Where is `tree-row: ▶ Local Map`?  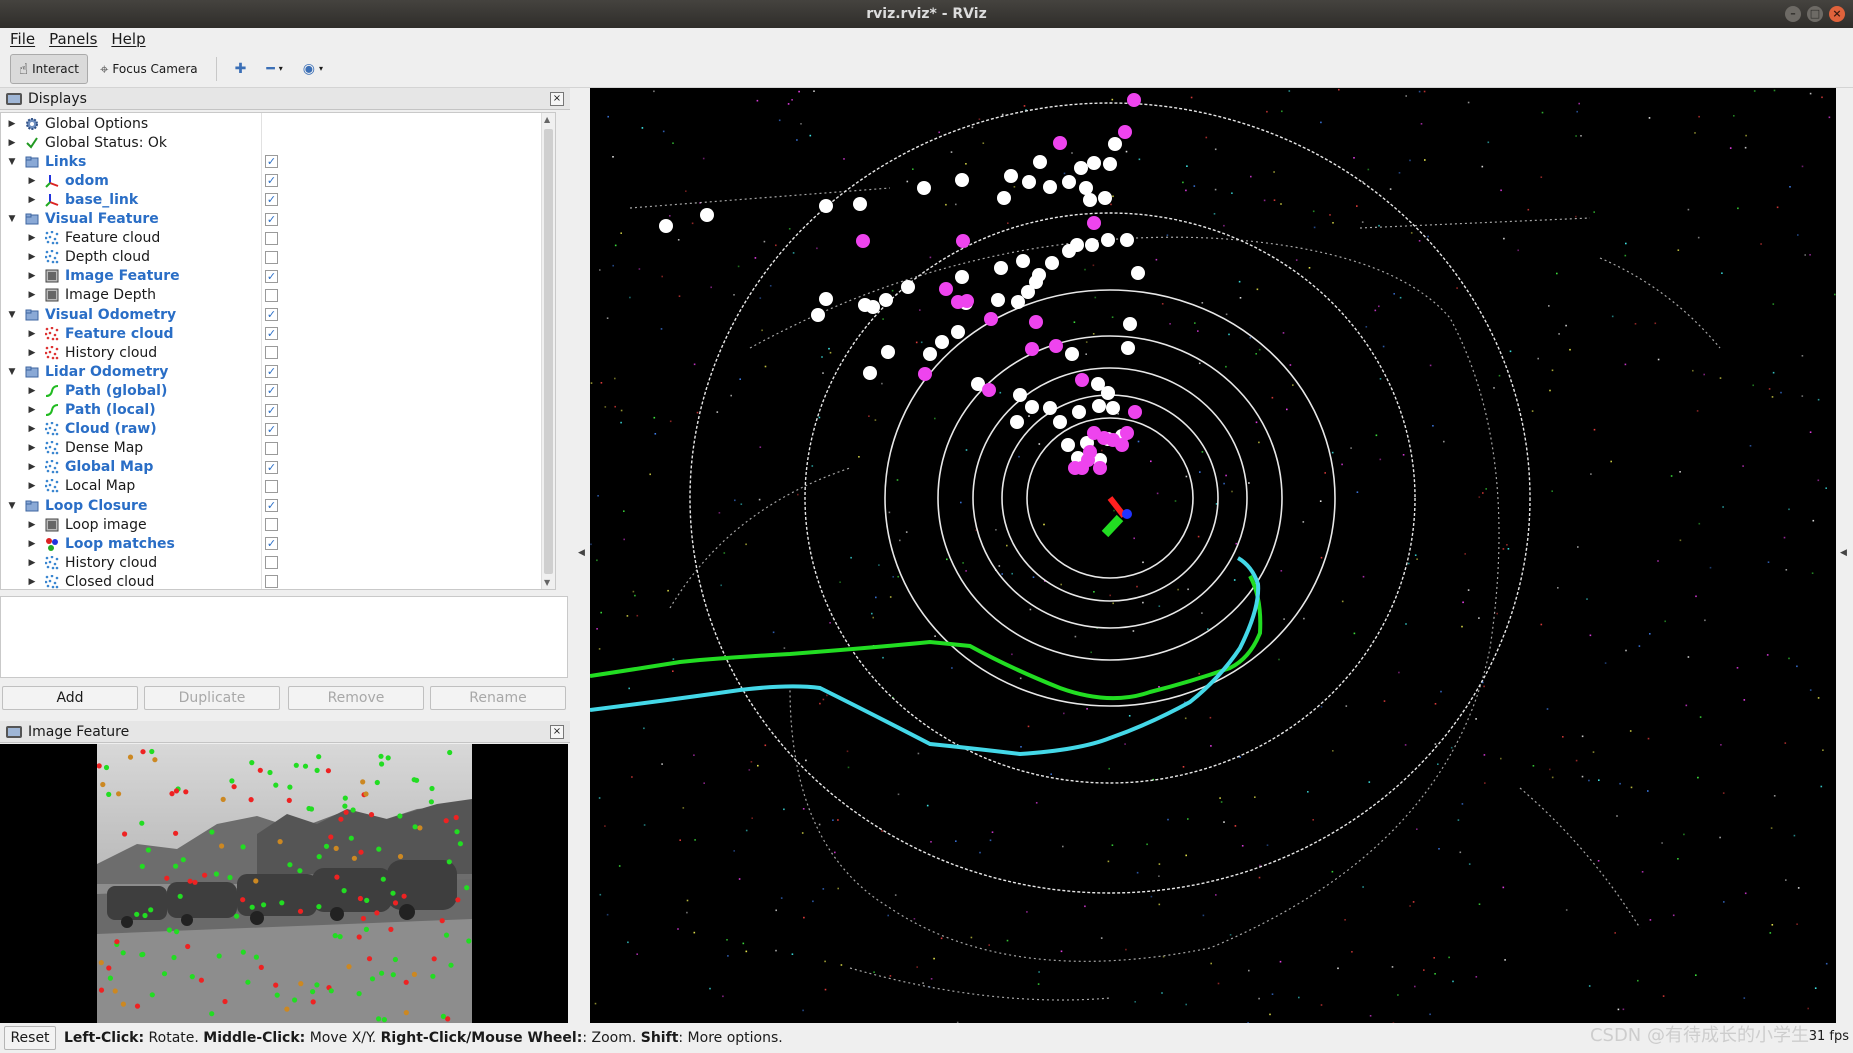 tree-row: ▶ Local Map is located at coordinates (278, 486).